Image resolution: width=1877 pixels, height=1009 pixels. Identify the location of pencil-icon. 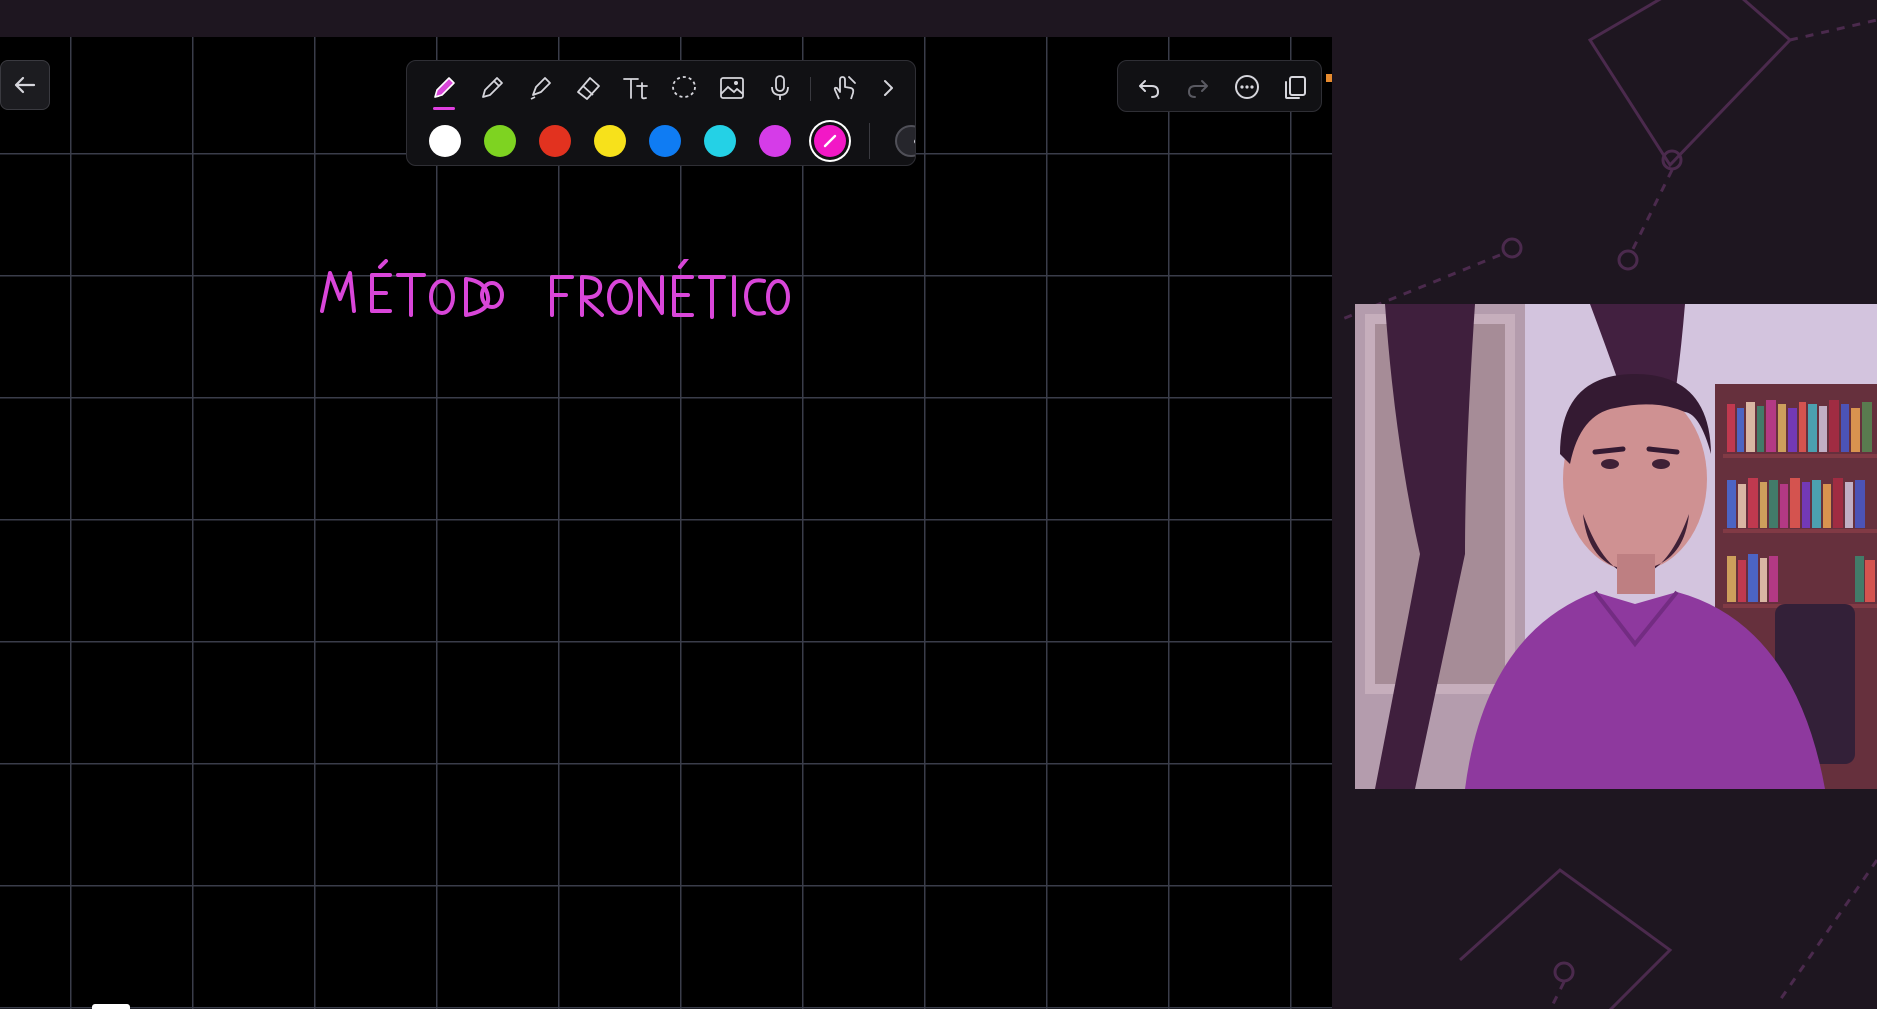
(492, 87).